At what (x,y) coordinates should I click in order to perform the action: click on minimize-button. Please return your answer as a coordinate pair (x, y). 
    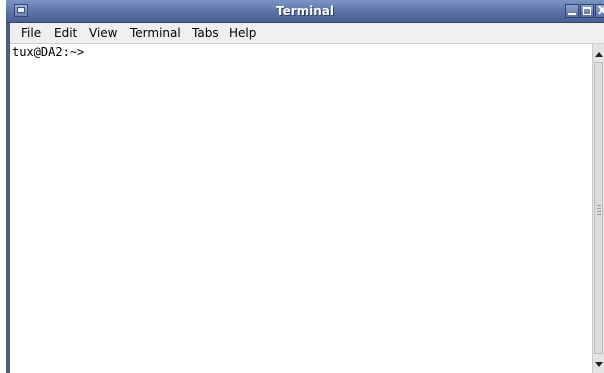
    Looking at the image, I should click on (572, 11).